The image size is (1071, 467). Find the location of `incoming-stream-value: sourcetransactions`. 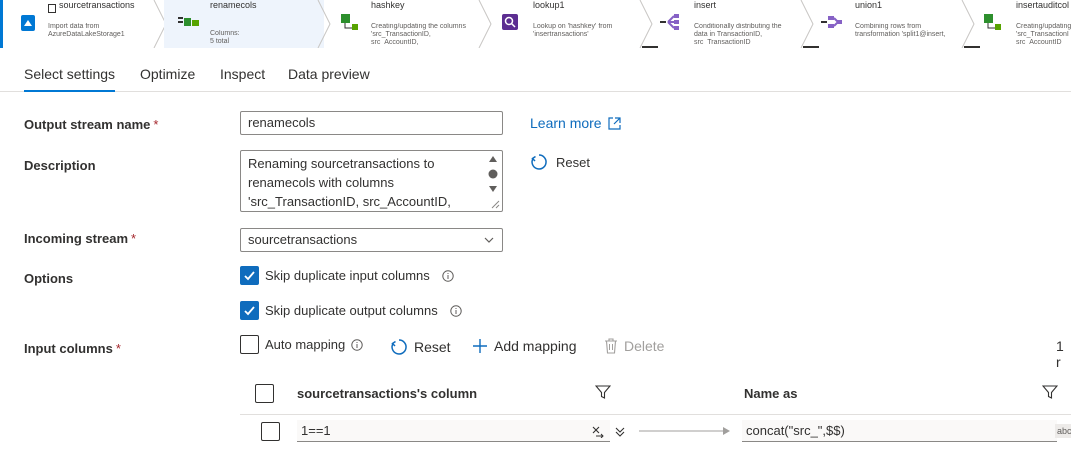

incoming-stream-value: sourcetransactions is located at coordinates (303, 239).